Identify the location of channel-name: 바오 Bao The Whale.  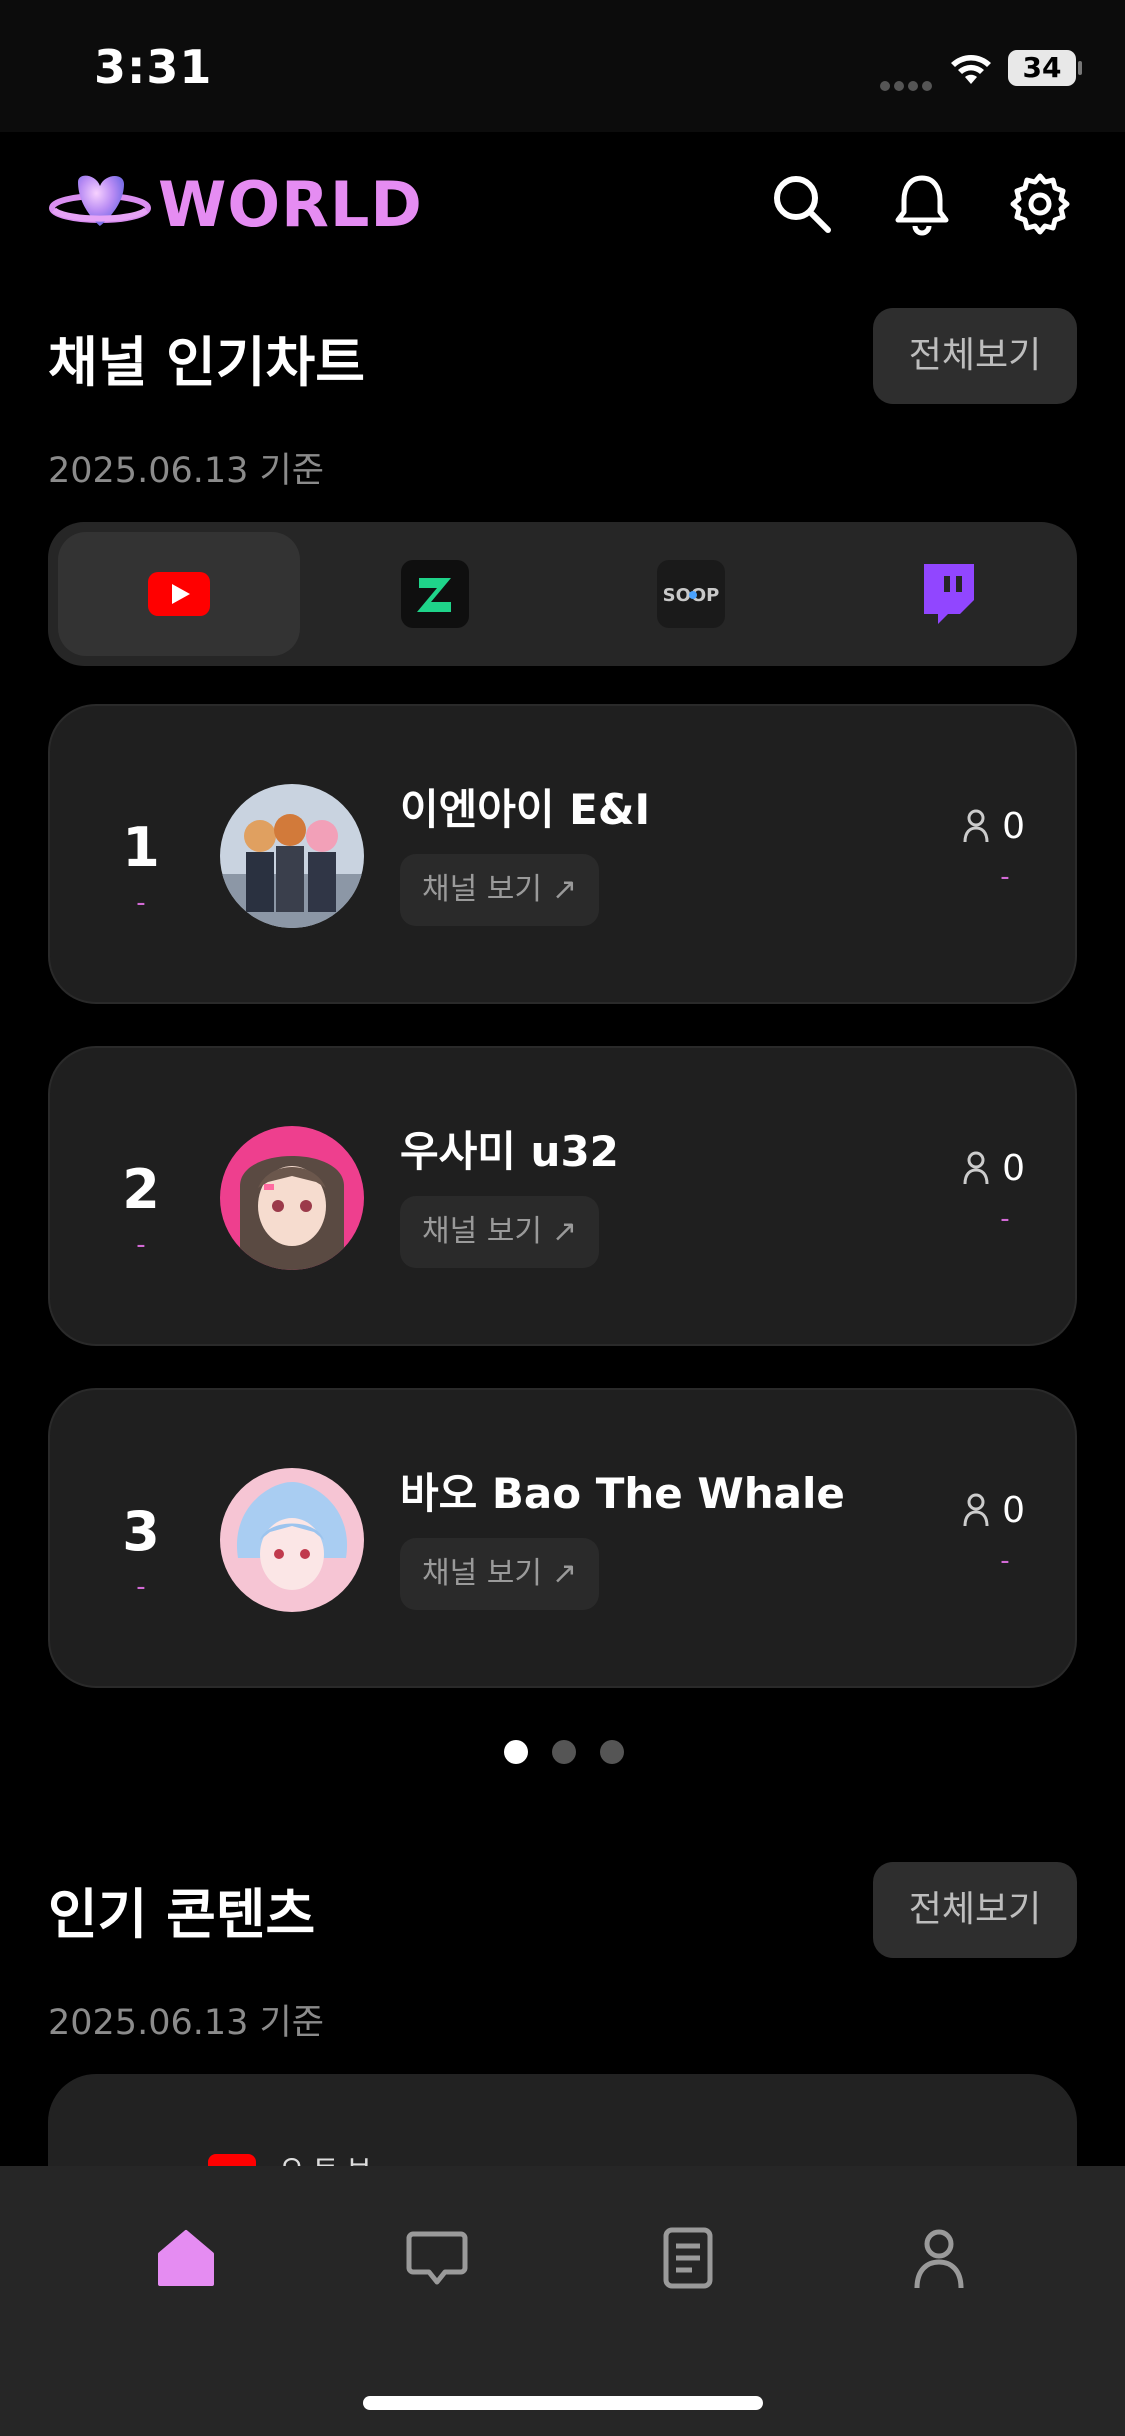
(622, 1493).